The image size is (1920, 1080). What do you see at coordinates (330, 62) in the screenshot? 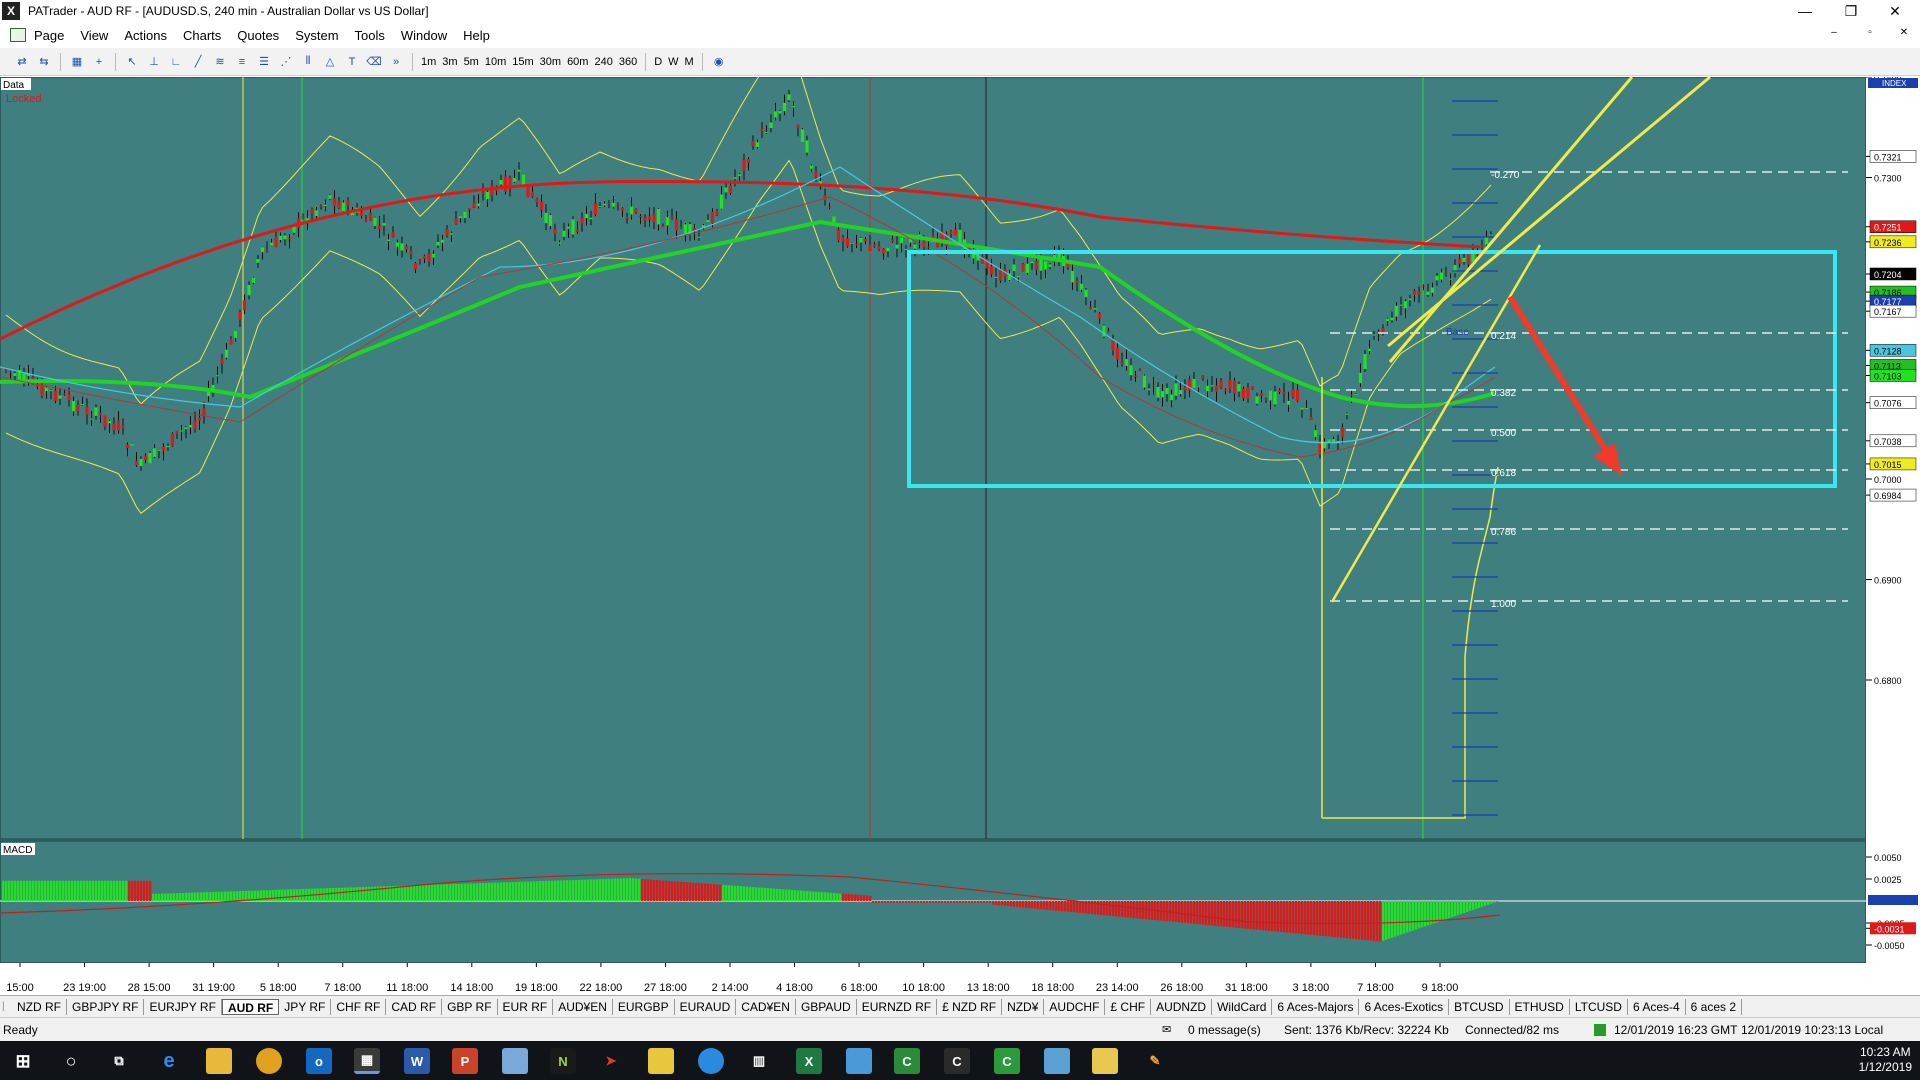
I see `triangle-icon: △` at bounding box center [330, 62].